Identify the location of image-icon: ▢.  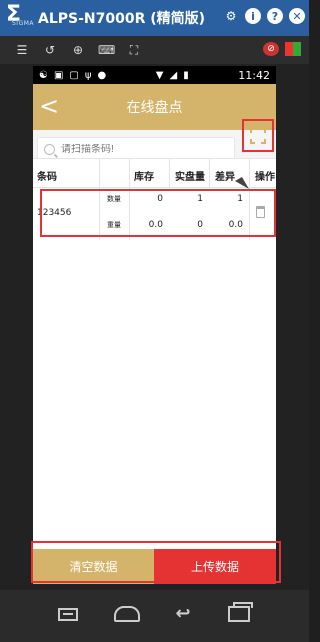
(74, 75).